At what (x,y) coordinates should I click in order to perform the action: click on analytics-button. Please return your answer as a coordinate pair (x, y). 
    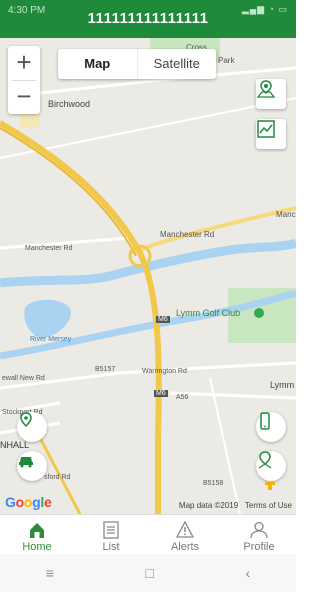
    Looking at the image, I should click on (271, 134).